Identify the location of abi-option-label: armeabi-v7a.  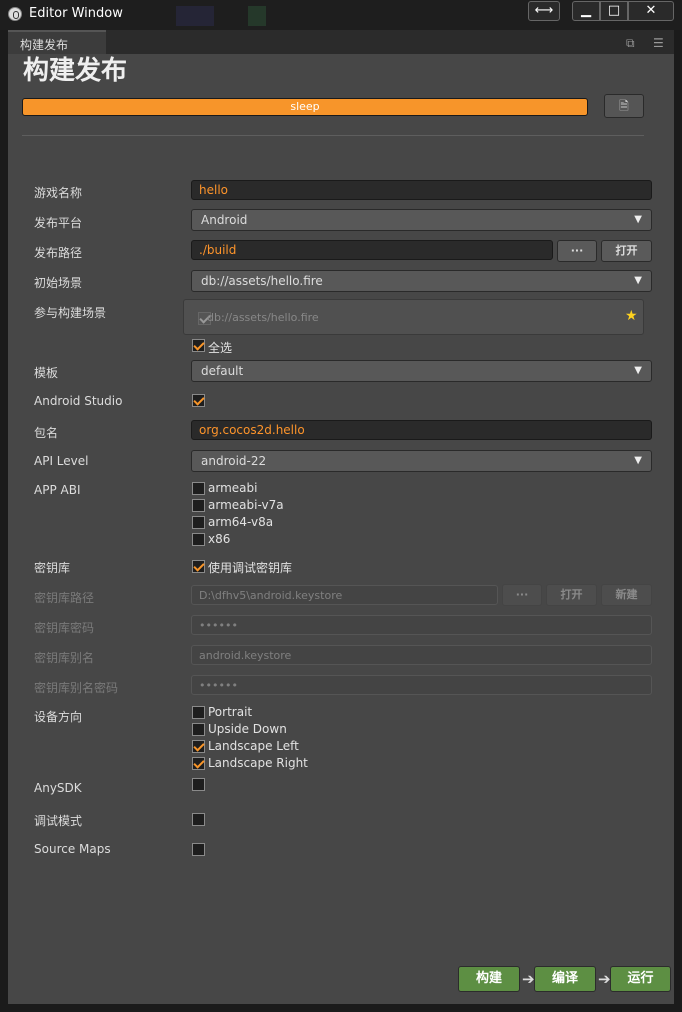
(246, 505).